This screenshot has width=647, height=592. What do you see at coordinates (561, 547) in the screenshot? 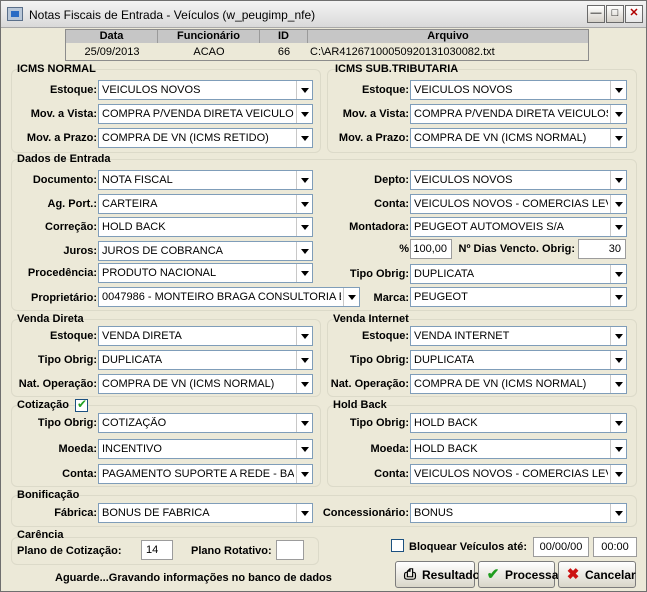
I see `bloquear-date-input: 00/00/00` at bounding box center [561, 547].